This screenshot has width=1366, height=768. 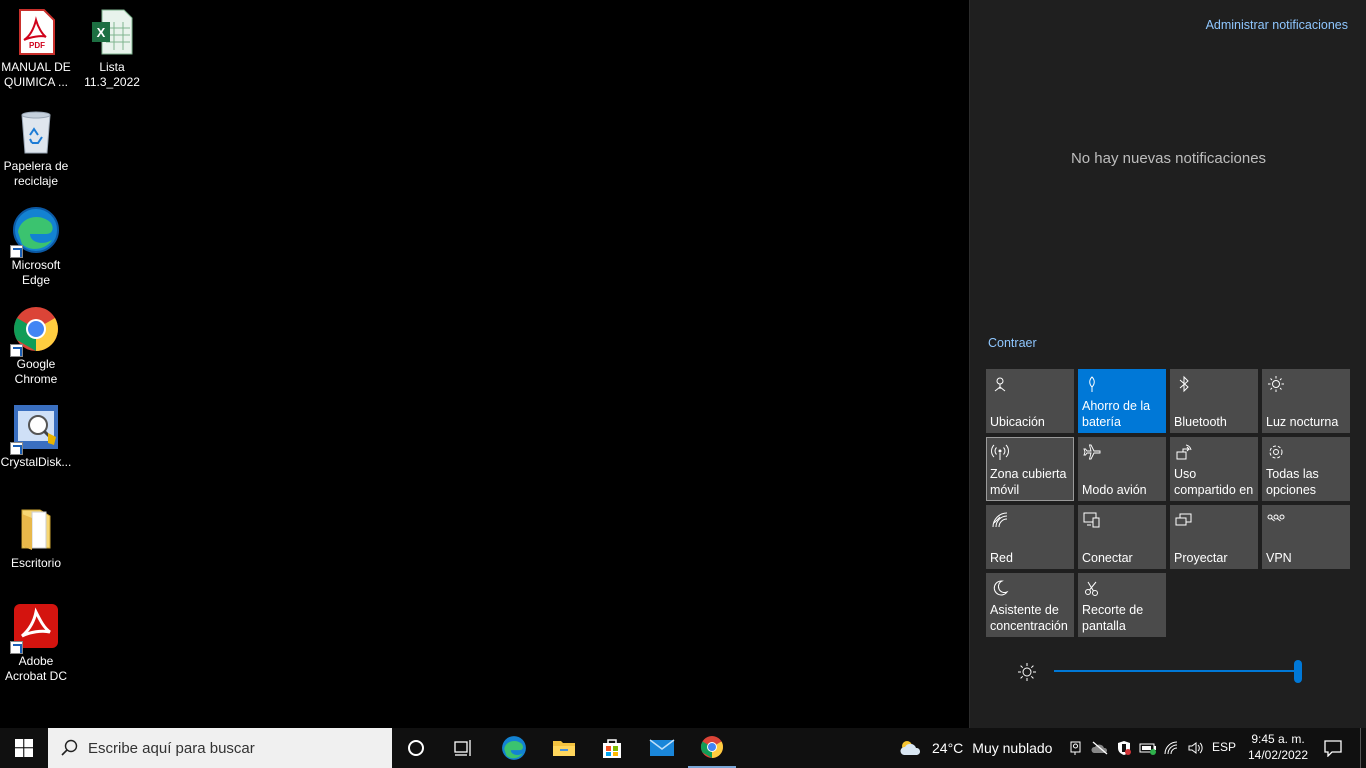 What do you see at coordinates (1276, 452) in the screenshot?
I see `settings-icon` at bounding box center [1276, 452].